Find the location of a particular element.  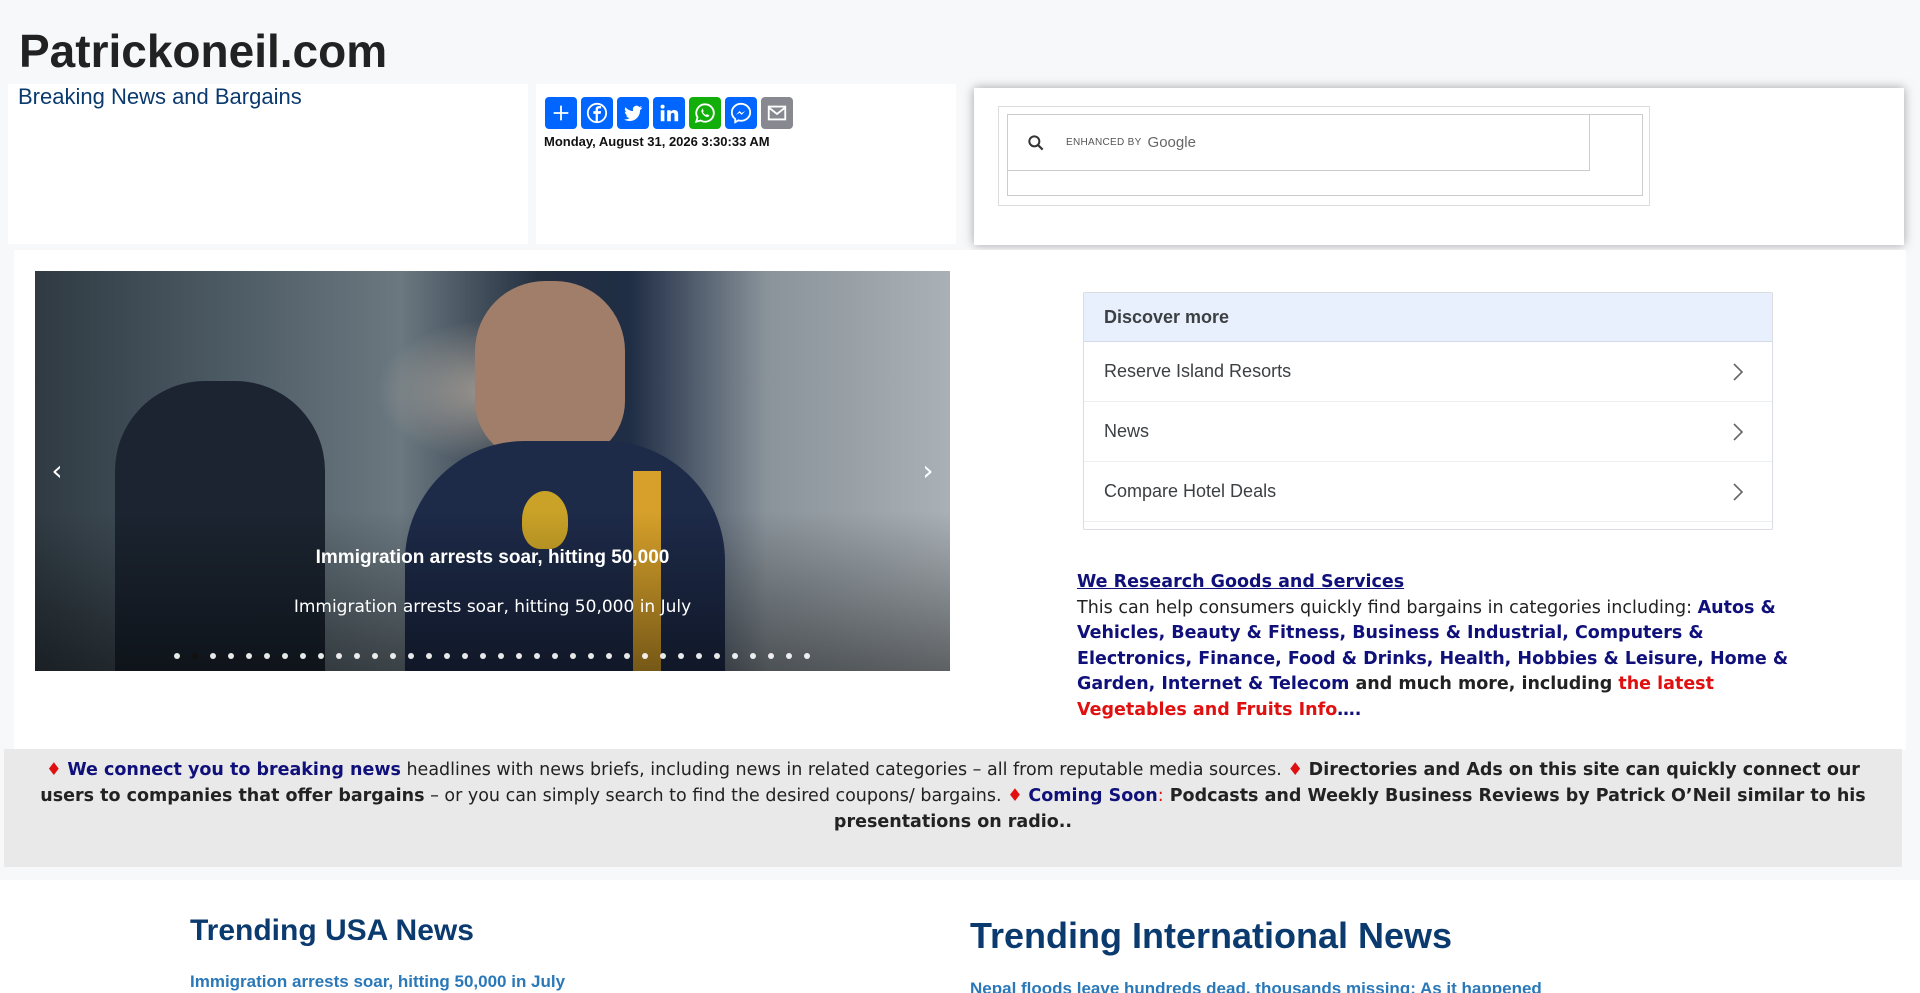

discover-item-label: Reserve Island Resorts is located at coordinates (1198, 371).